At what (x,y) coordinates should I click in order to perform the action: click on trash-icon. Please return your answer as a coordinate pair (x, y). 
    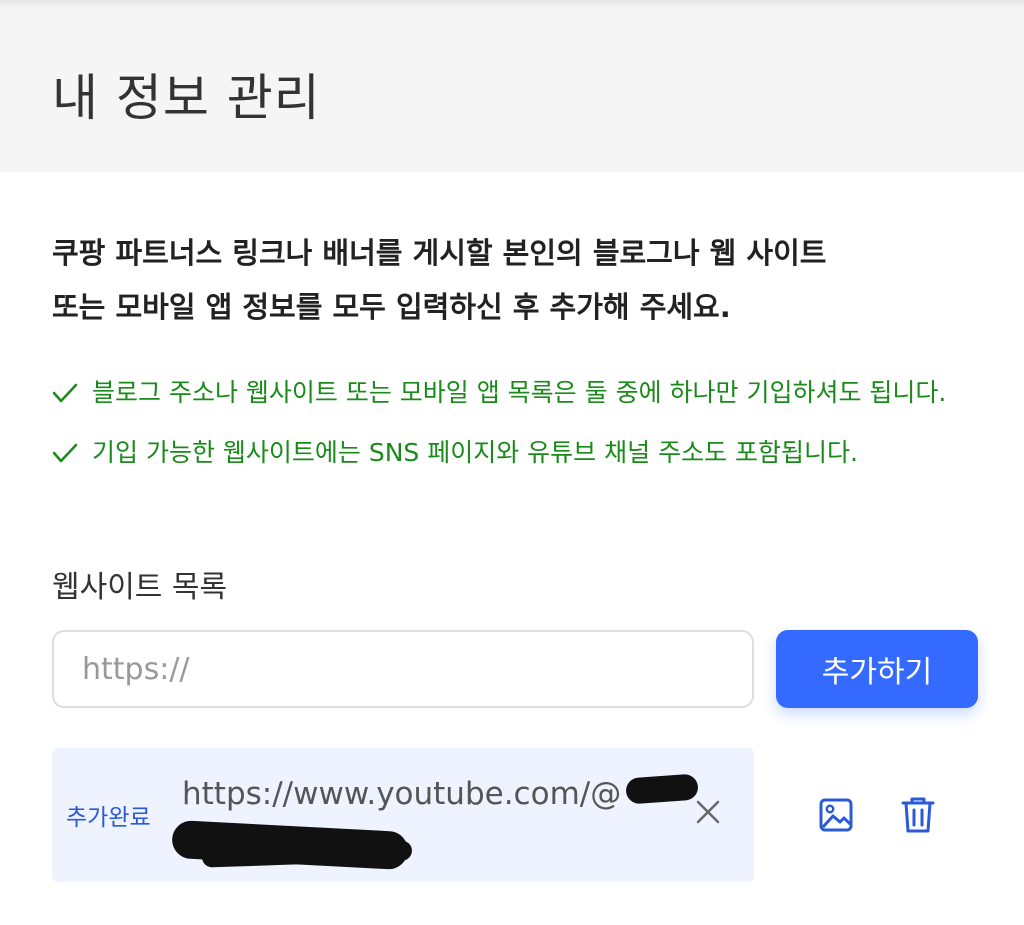
    Looking at the image, I should click on (918, 815).